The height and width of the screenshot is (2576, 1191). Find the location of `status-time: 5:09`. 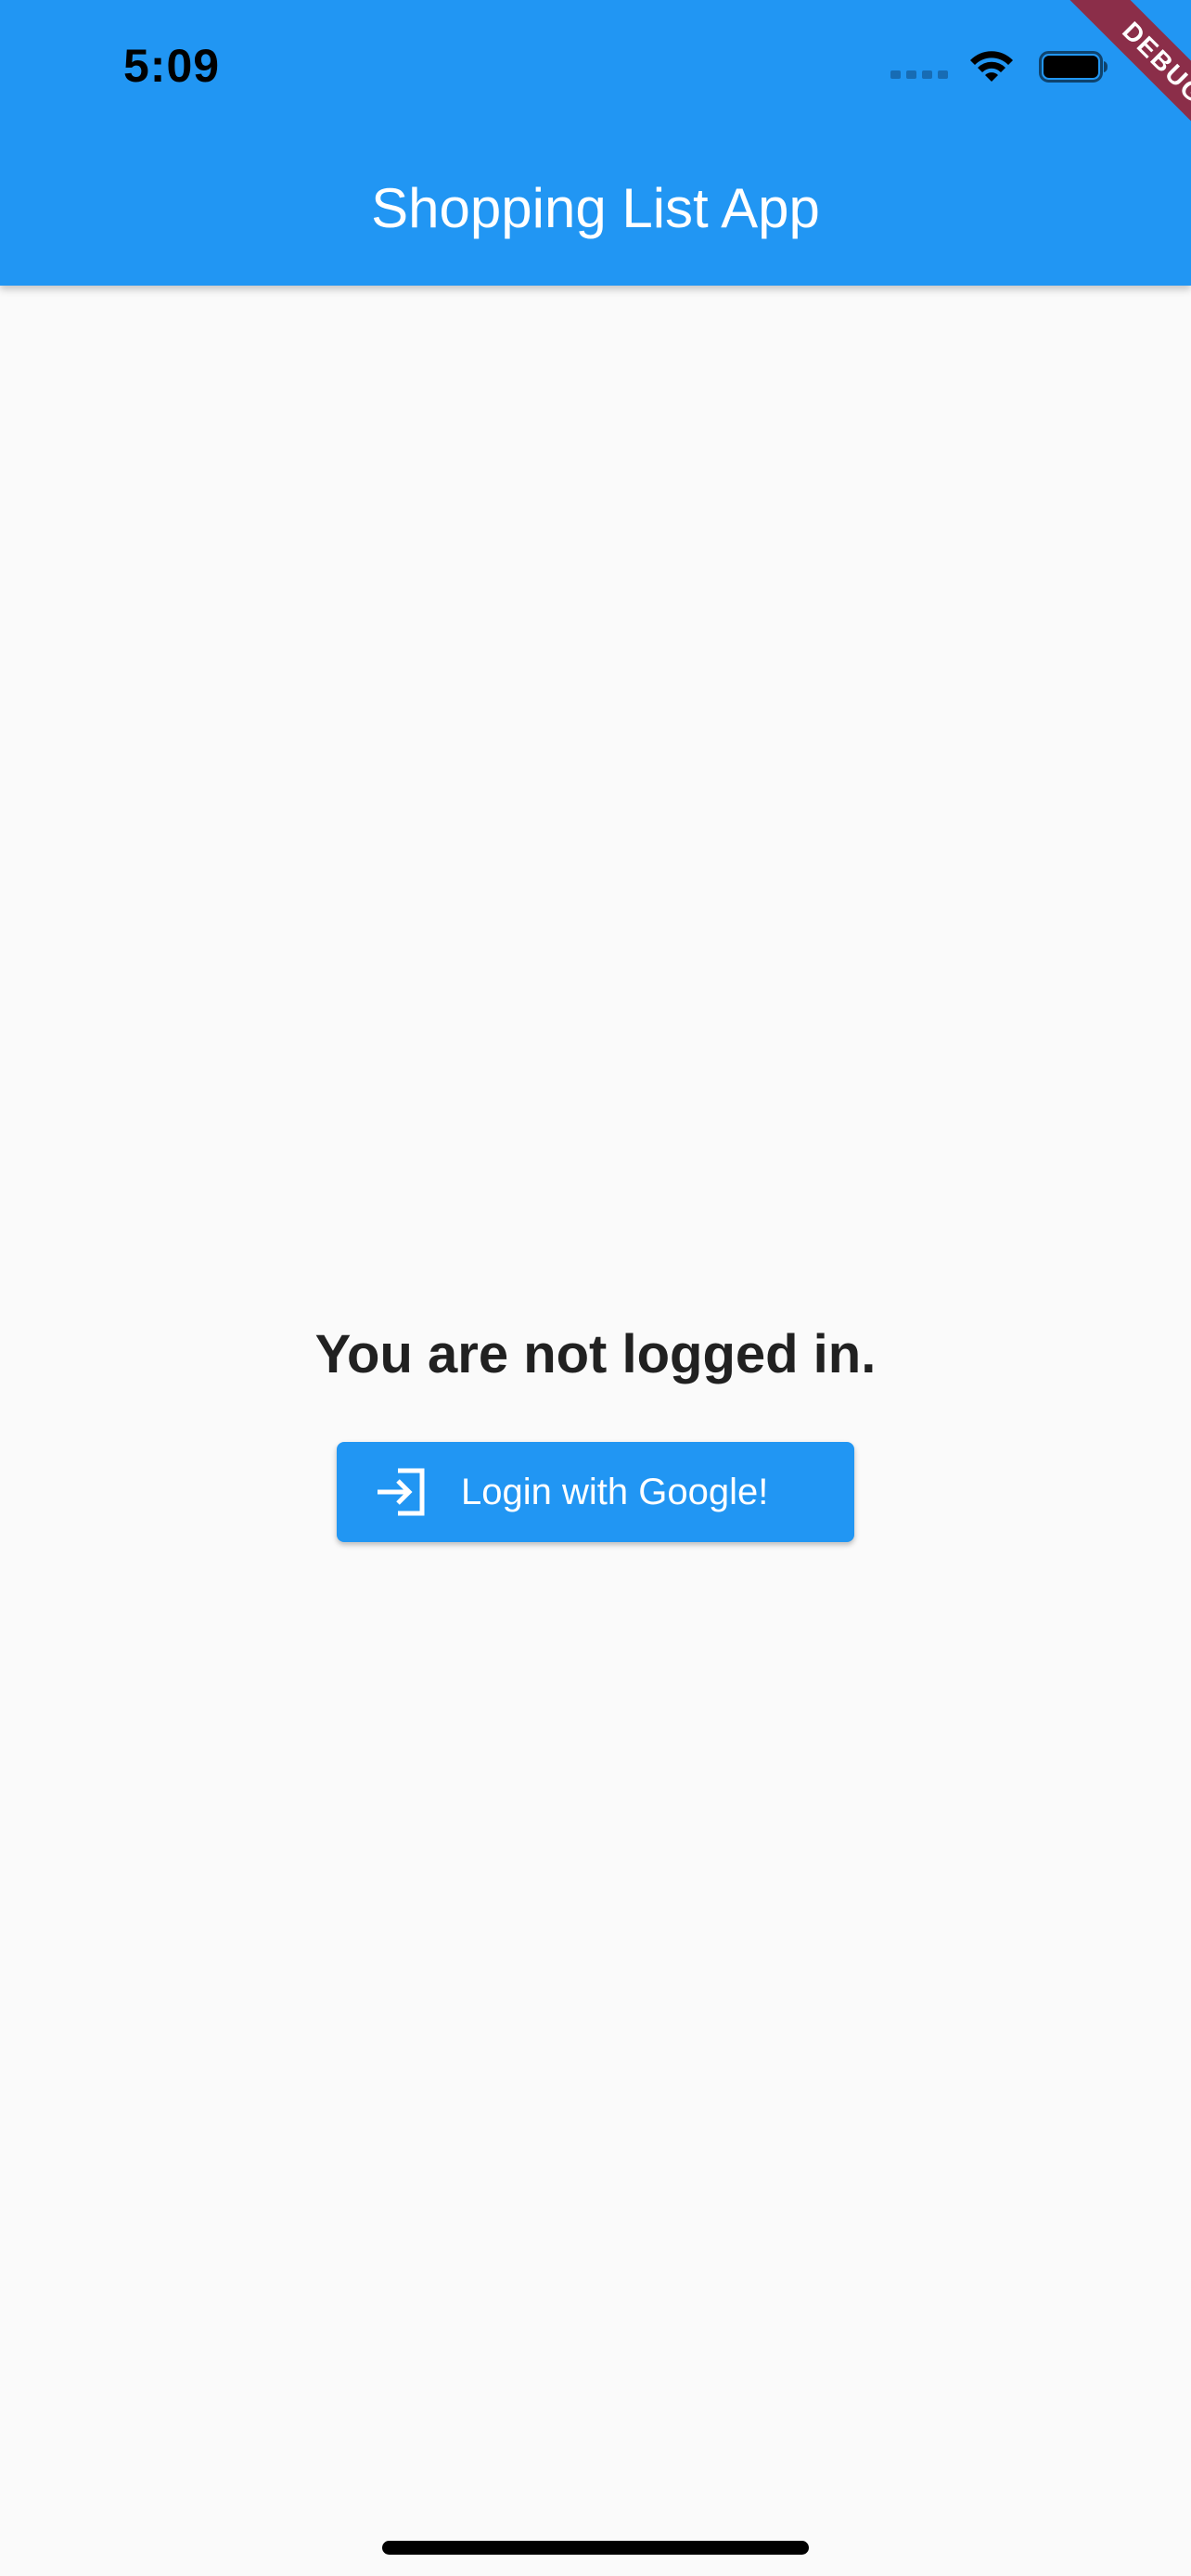

status-time: 5:09 is located at coordinates (172, 66).